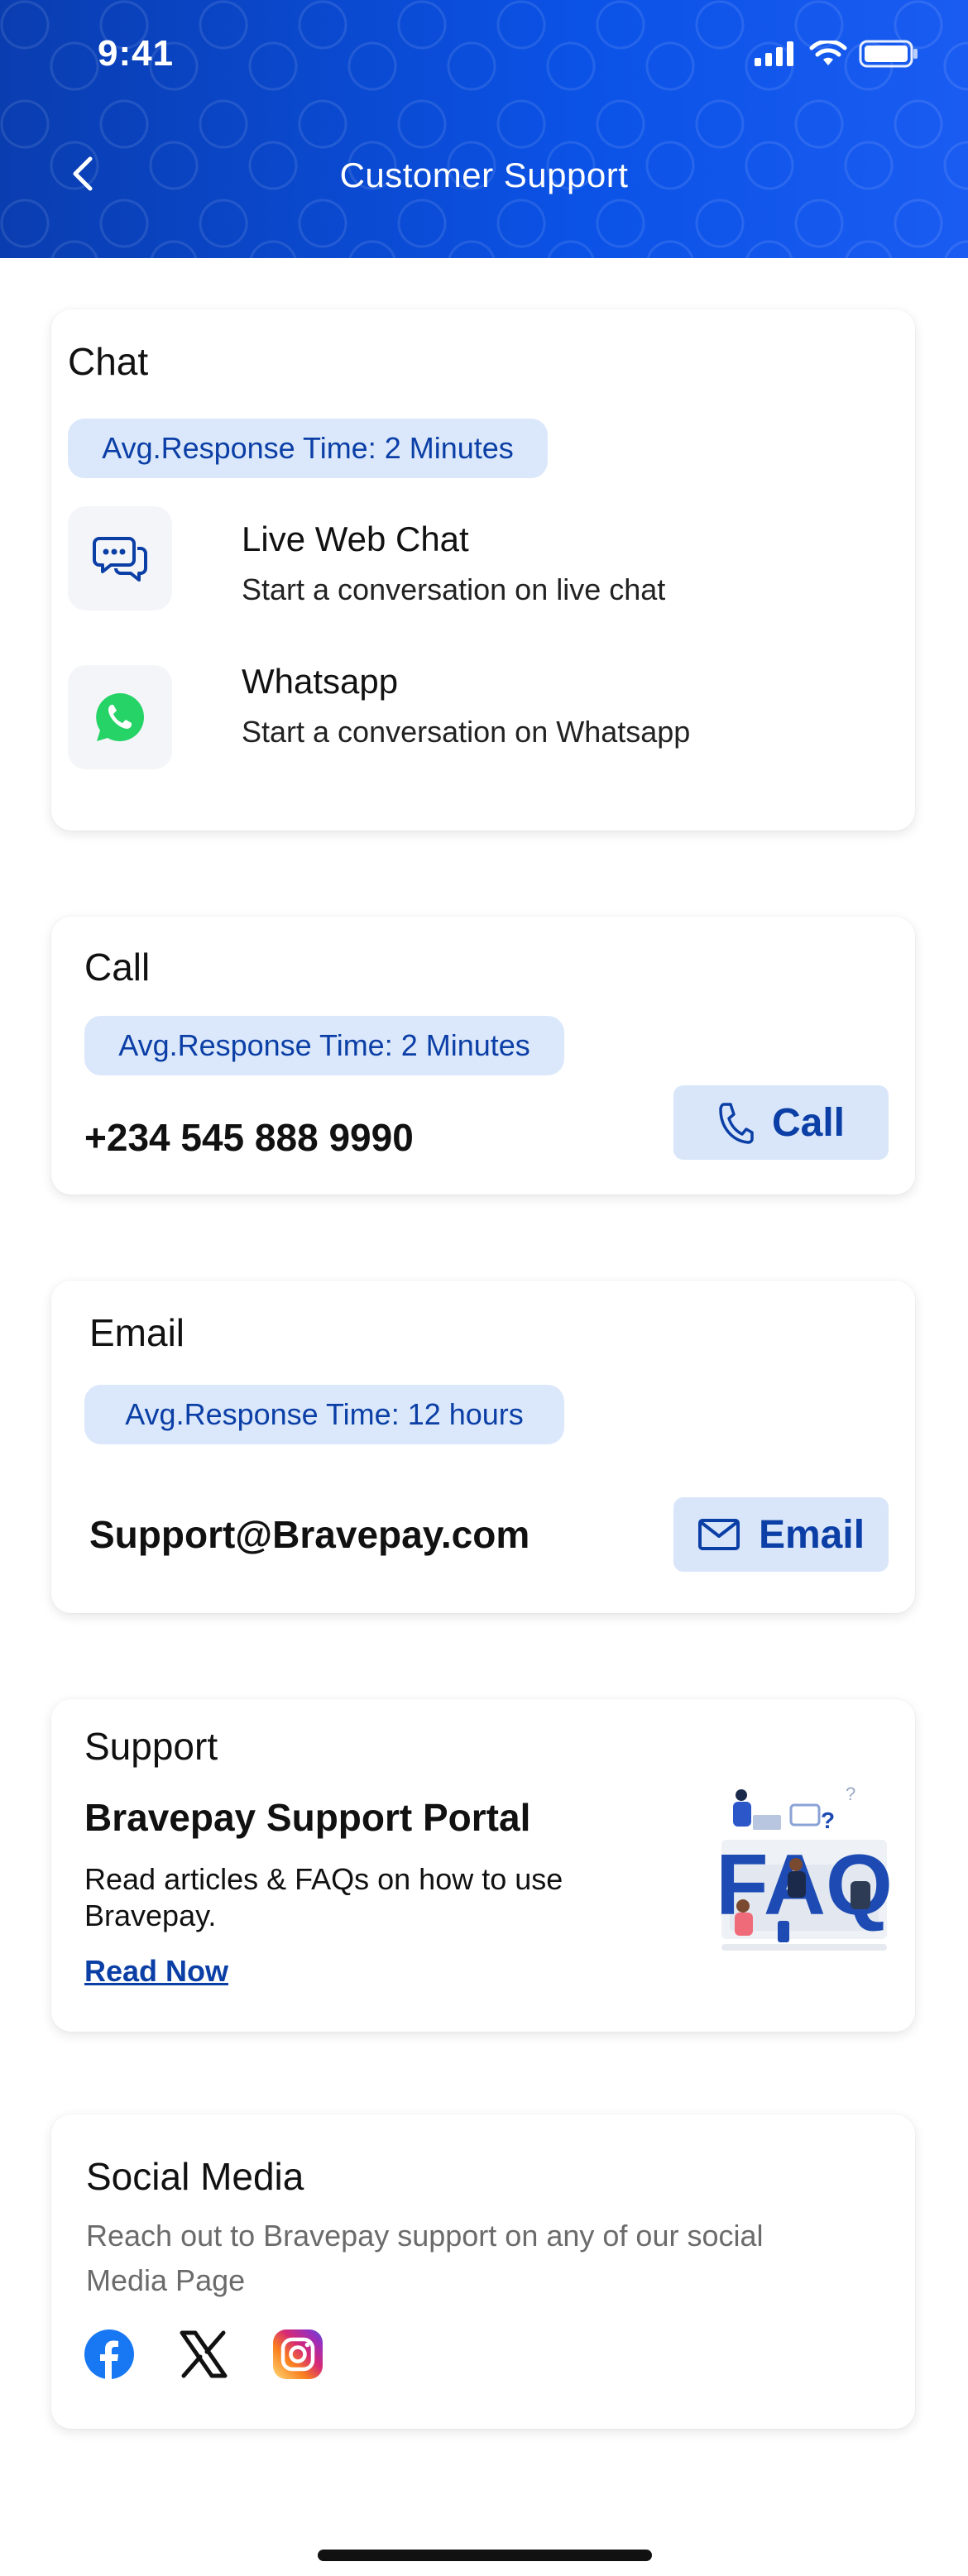  What do you see at coordinates (151, 1746) in the screenshot?
I see `support-title: Support` at bounding box center [151, 1746].